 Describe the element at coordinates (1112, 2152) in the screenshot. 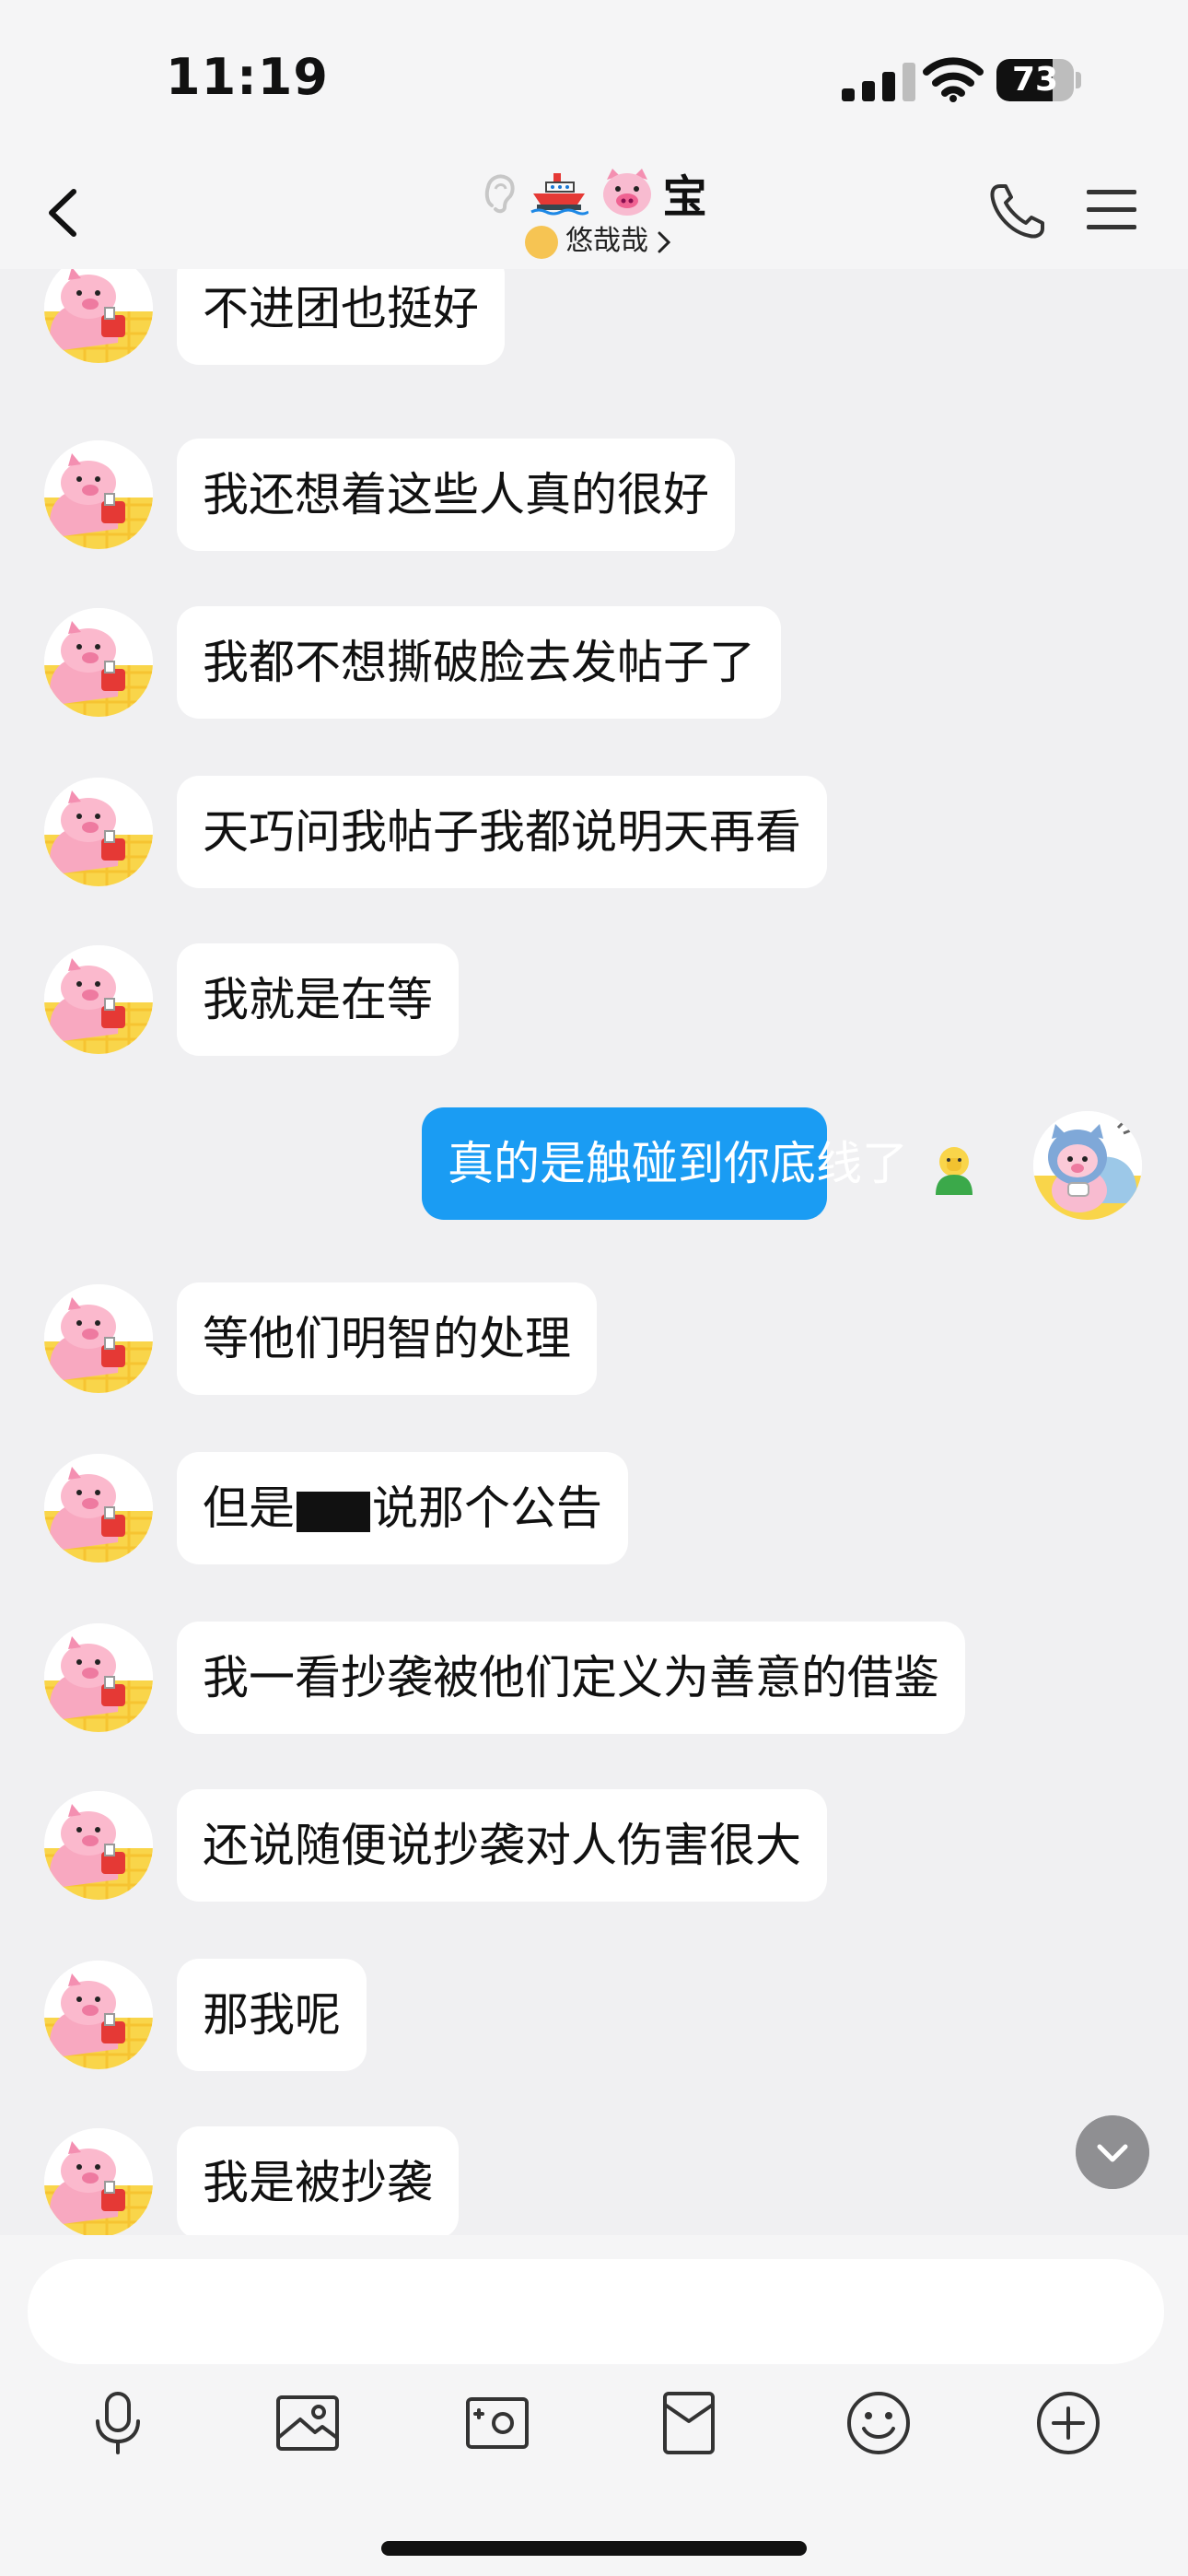

I see `scroll-to-bottom-icon` at that location.